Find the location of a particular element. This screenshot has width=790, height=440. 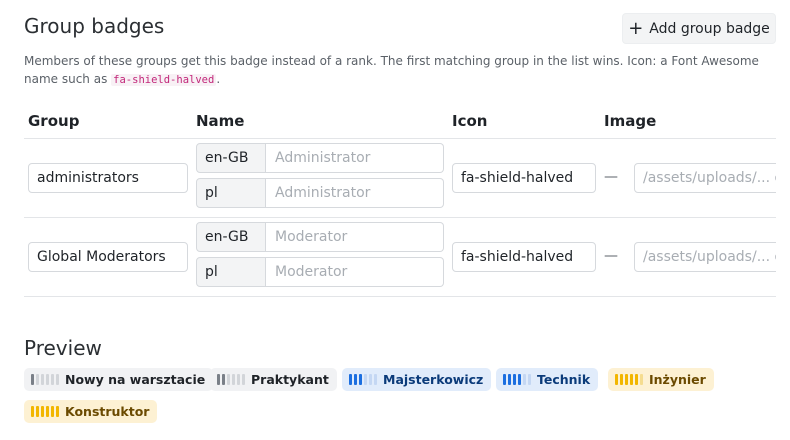

rank-badge: Majsterkowicz is located at coordinates (417, 379).